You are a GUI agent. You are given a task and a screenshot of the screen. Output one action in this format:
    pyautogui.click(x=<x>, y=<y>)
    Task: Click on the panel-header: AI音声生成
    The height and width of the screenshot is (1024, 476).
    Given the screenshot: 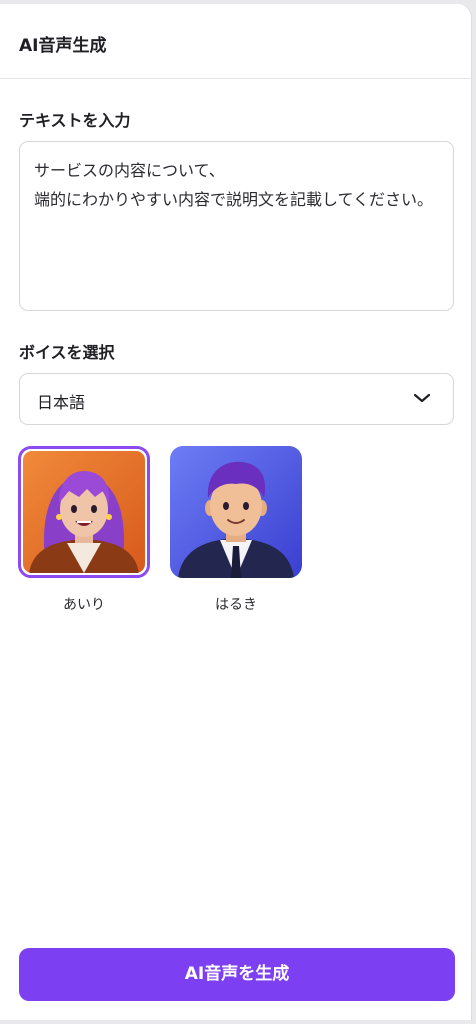 What is the action you would take?
    pyautogui.click(x=236, y=41)
    